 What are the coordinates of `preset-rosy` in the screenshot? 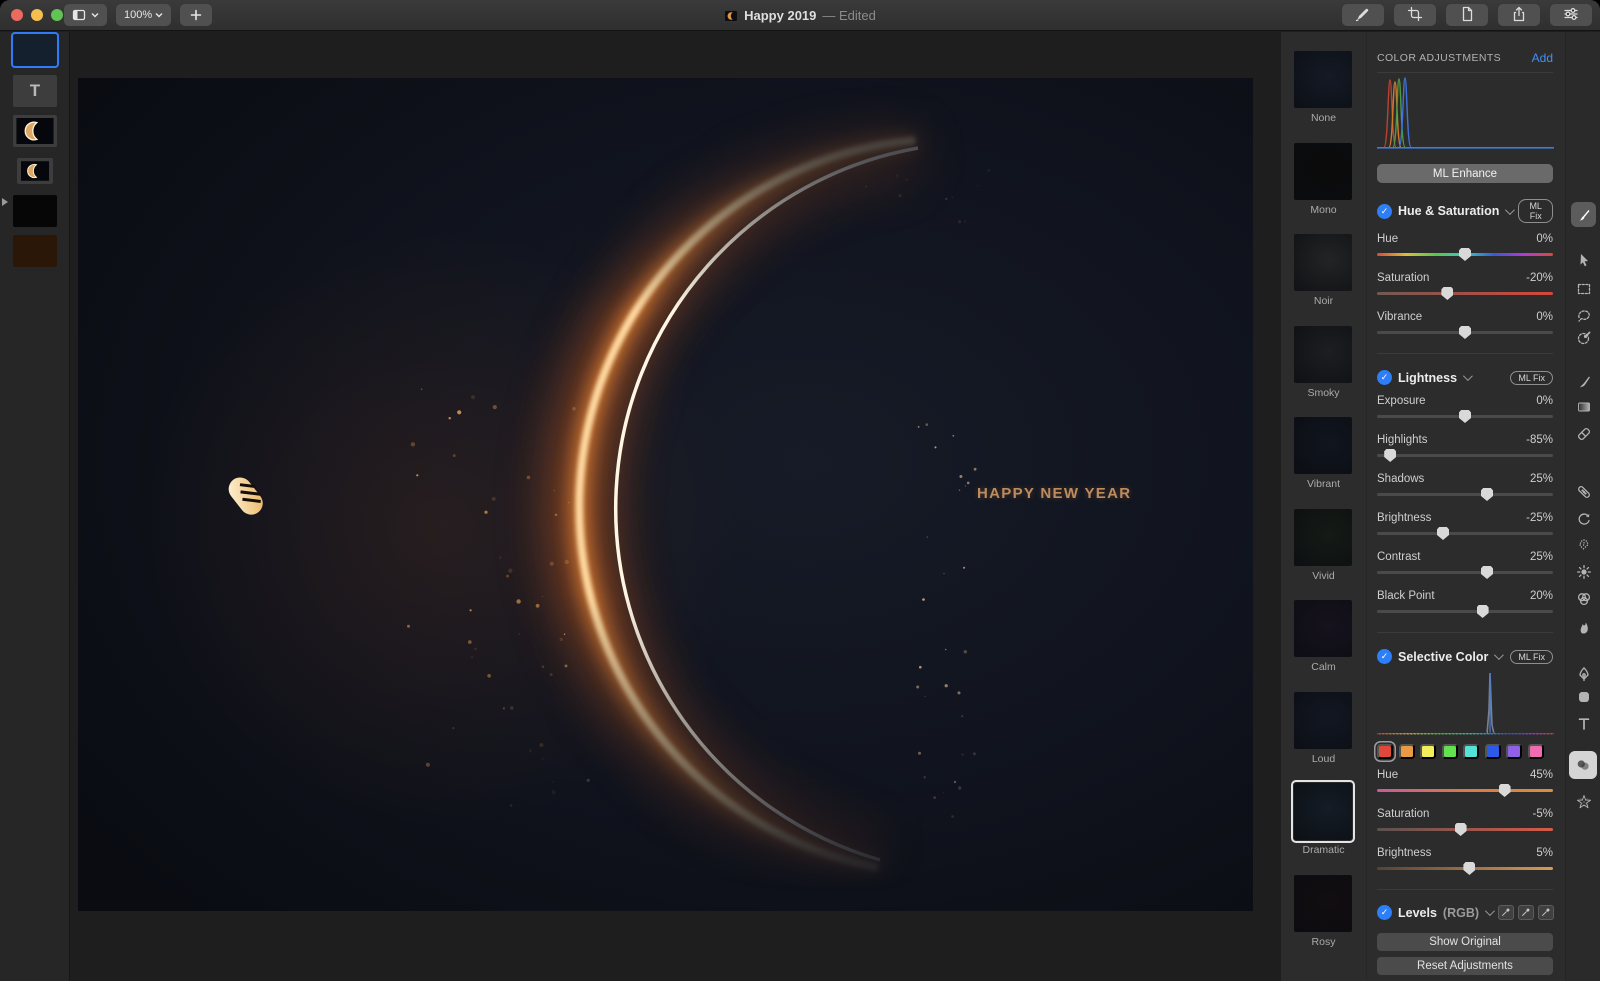 It's located at (1323, 903).